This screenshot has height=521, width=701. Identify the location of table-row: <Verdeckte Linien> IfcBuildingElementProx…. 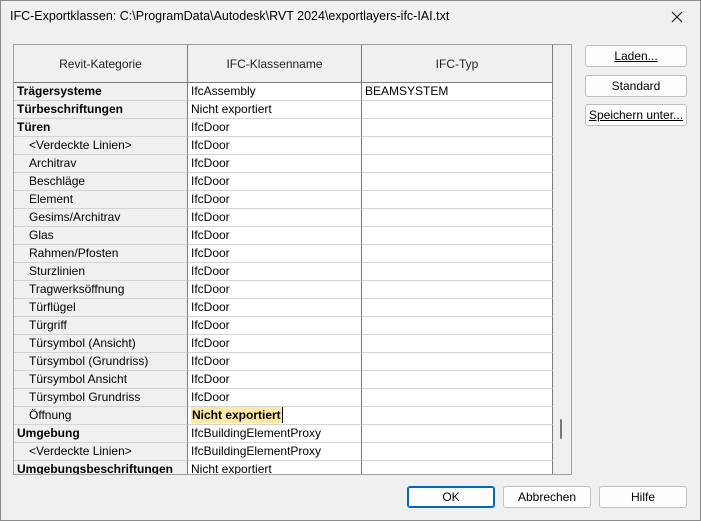
(283, 452).